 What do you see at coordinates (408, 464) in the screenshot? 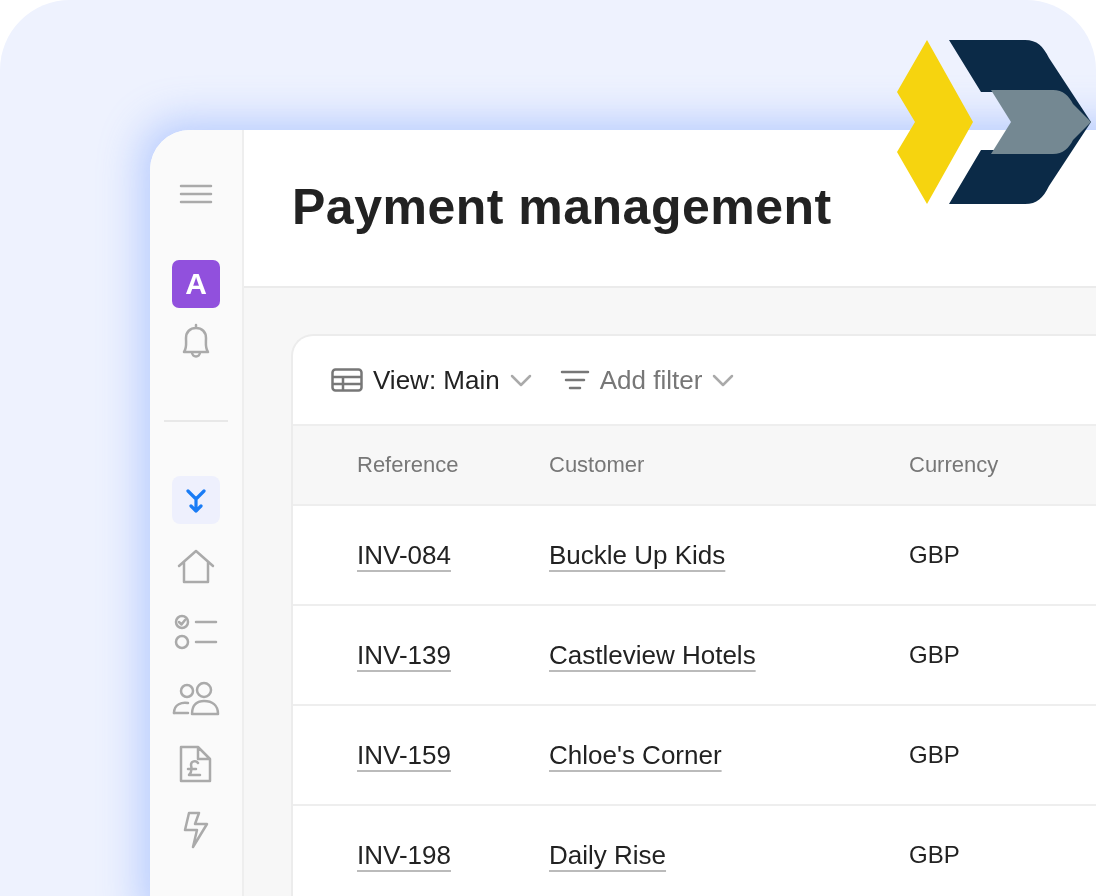
I see `column-header: Reference` at bounding box center [408, 464].